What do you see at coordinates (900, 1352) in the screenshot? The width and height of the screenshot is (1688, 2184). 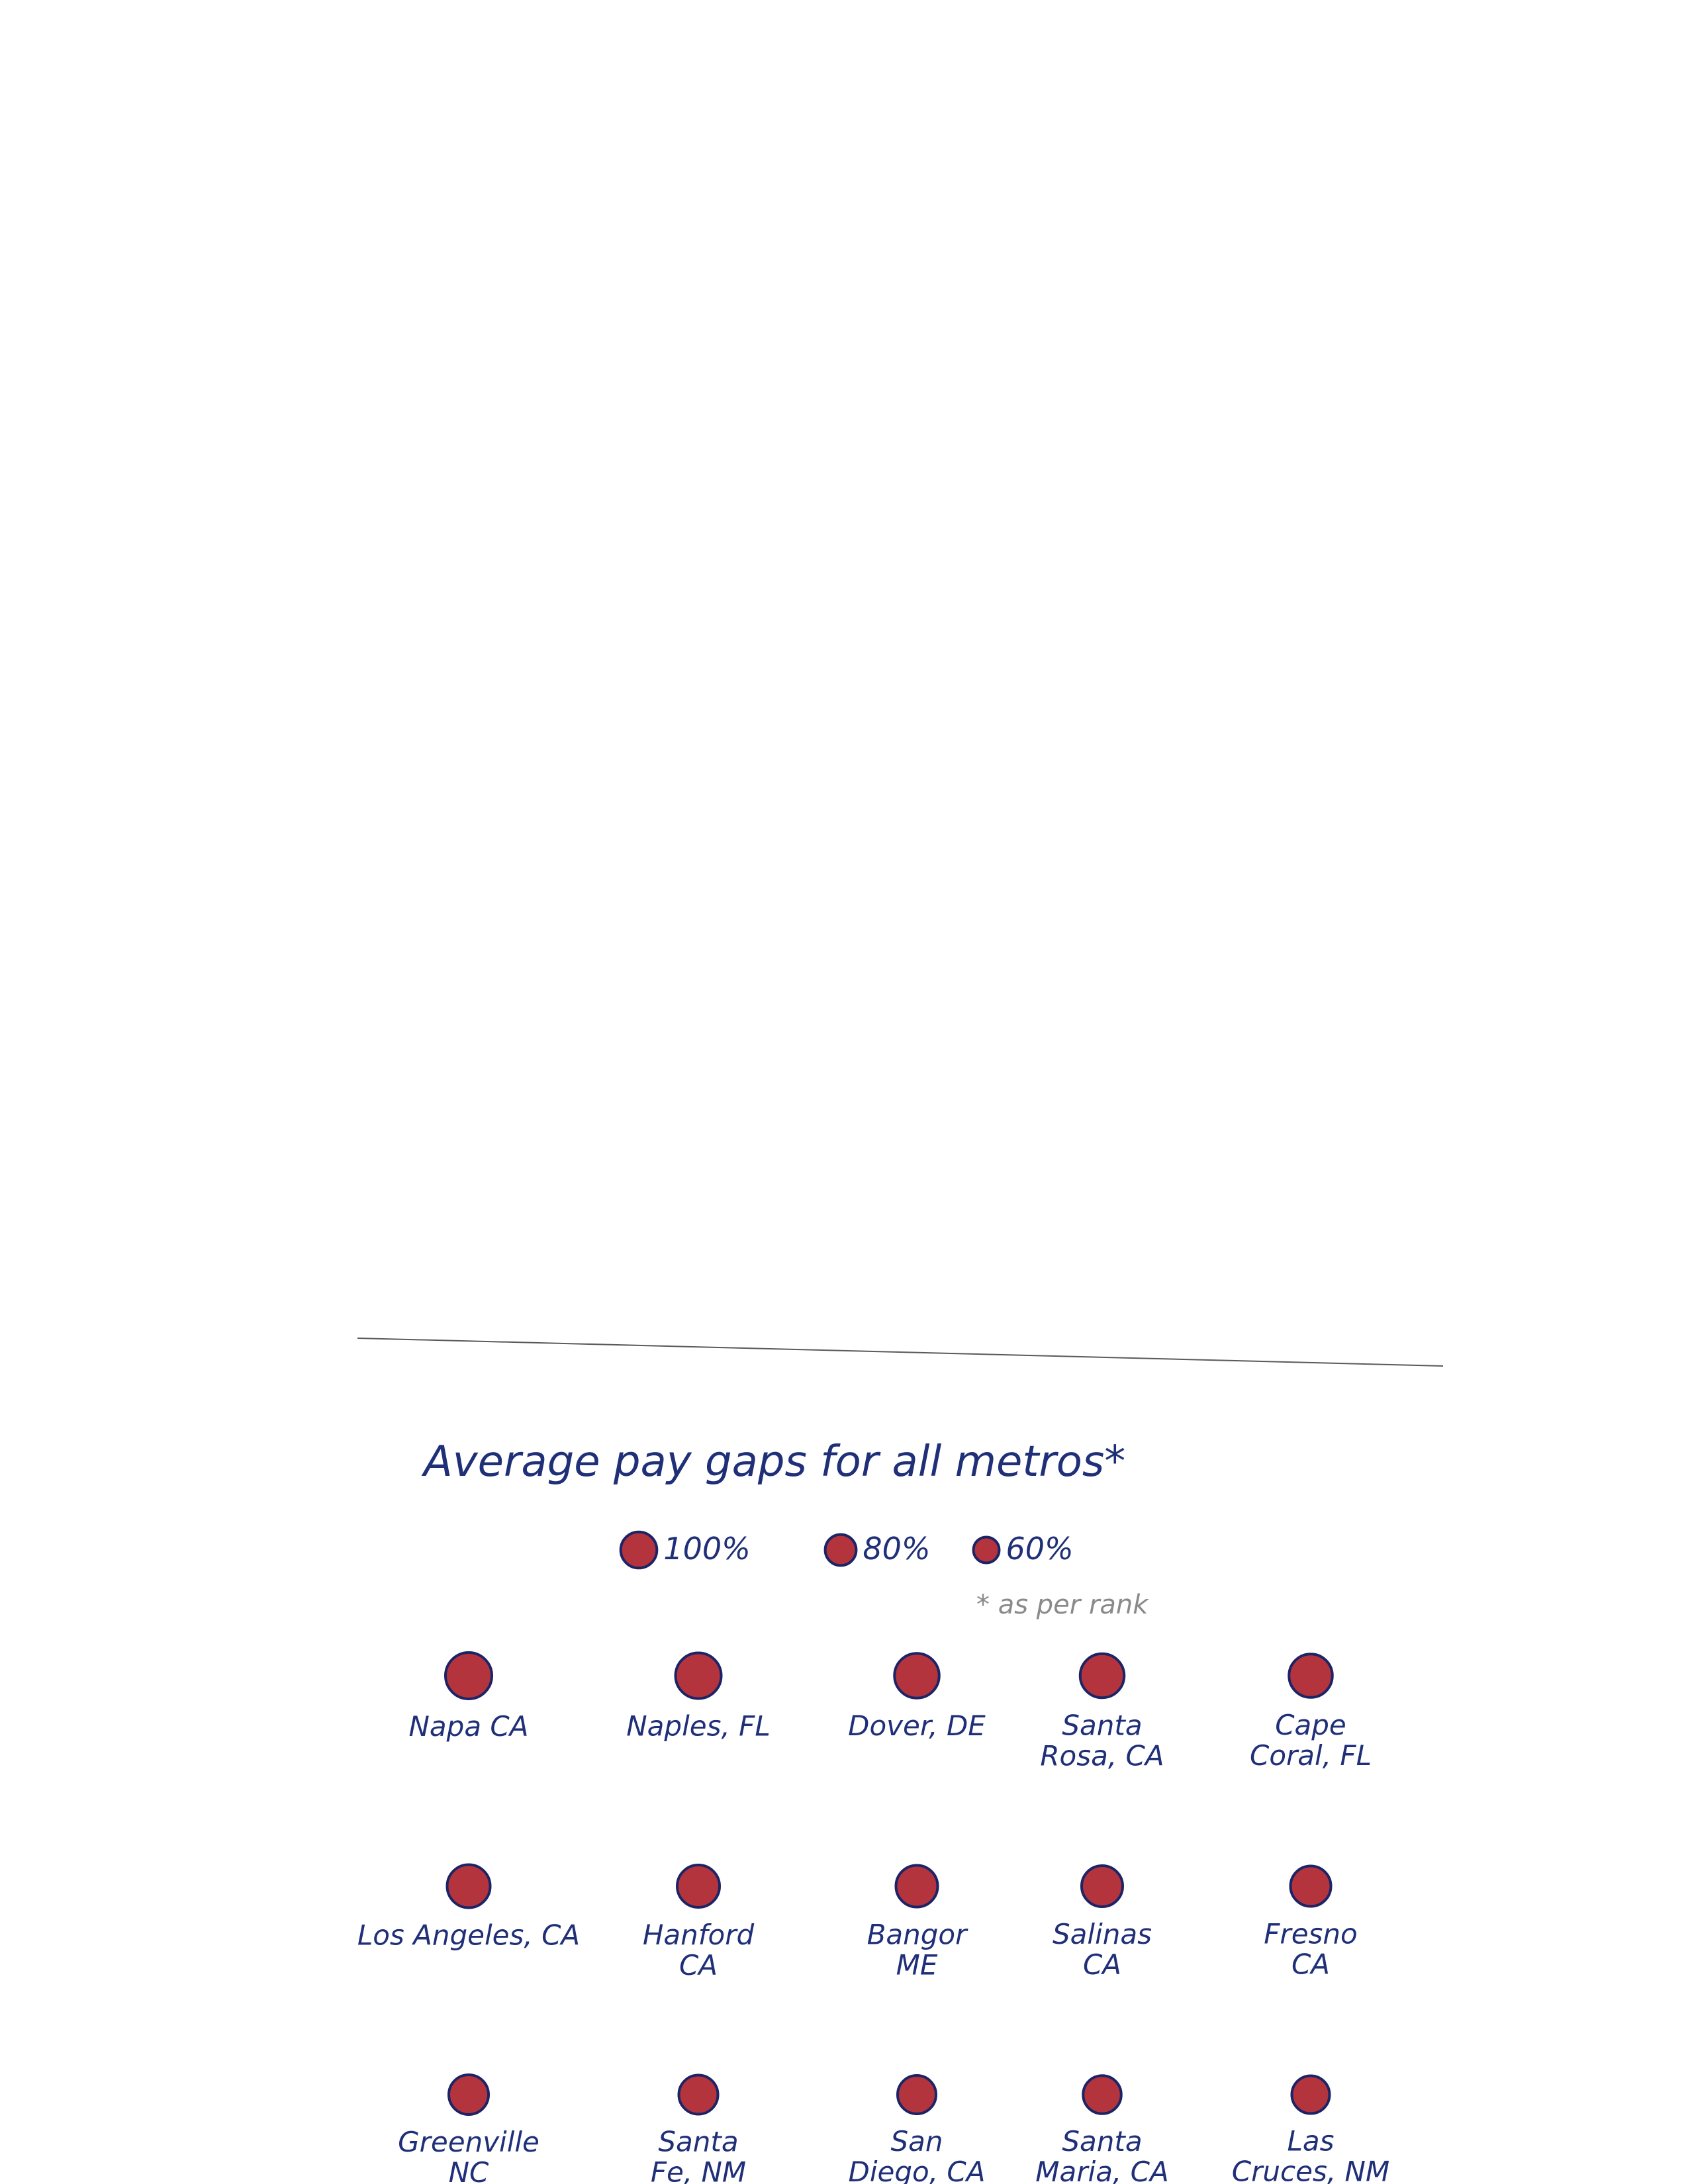 I see `page-divider-line` at bounding box center [900, 1352].